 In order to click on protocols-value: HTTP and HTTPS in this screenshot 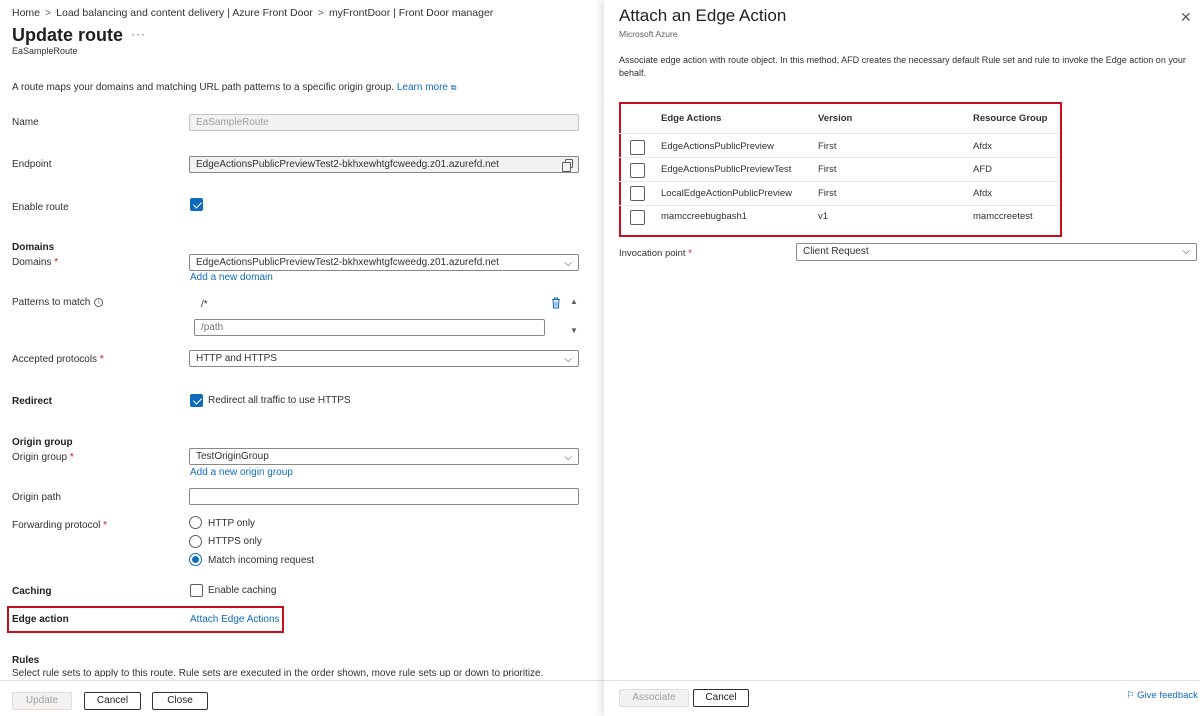, I will do `click(236, 358)`.